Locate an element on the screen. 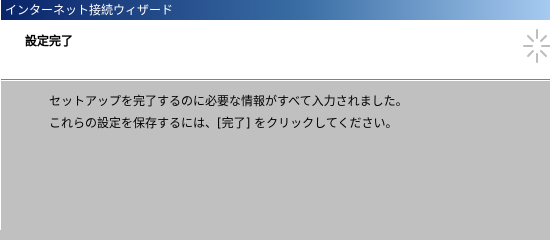 The width and height of the screenshot is (550, 240). wizard-sparkle-icon is located at coordinates (536, 46).